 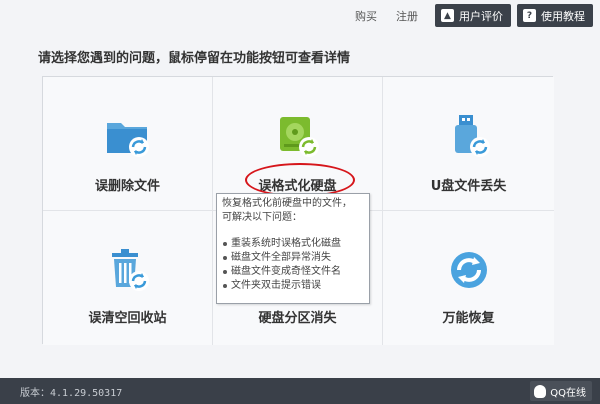 What do you see at coordinates (469, 270) in the screenshot?
I see `universal-recover-icon` at bounding box center [469, 270].